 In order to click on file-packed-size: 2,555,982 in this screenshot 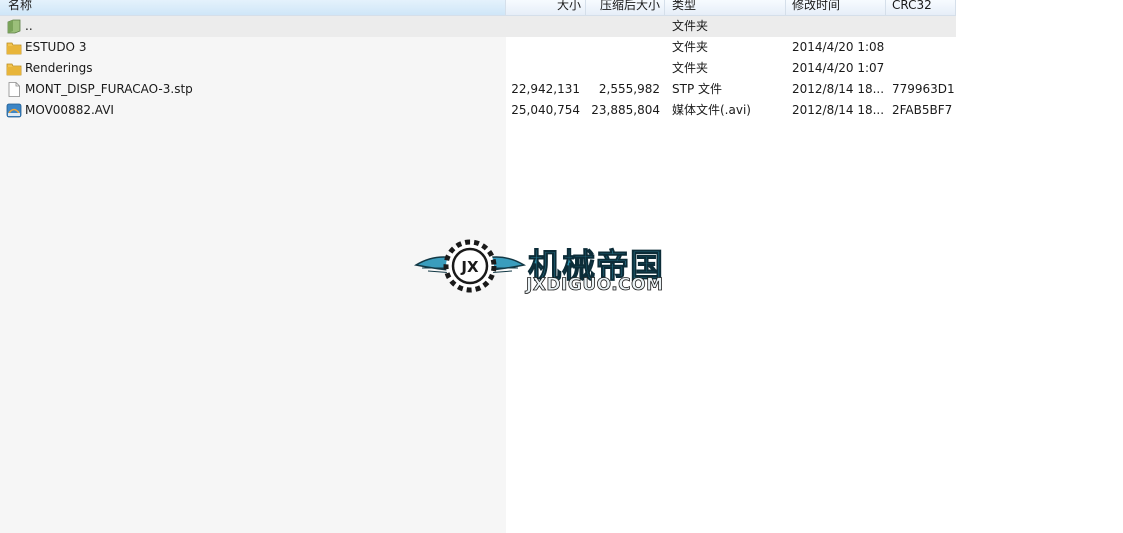, I will do `click(629, 89)`.